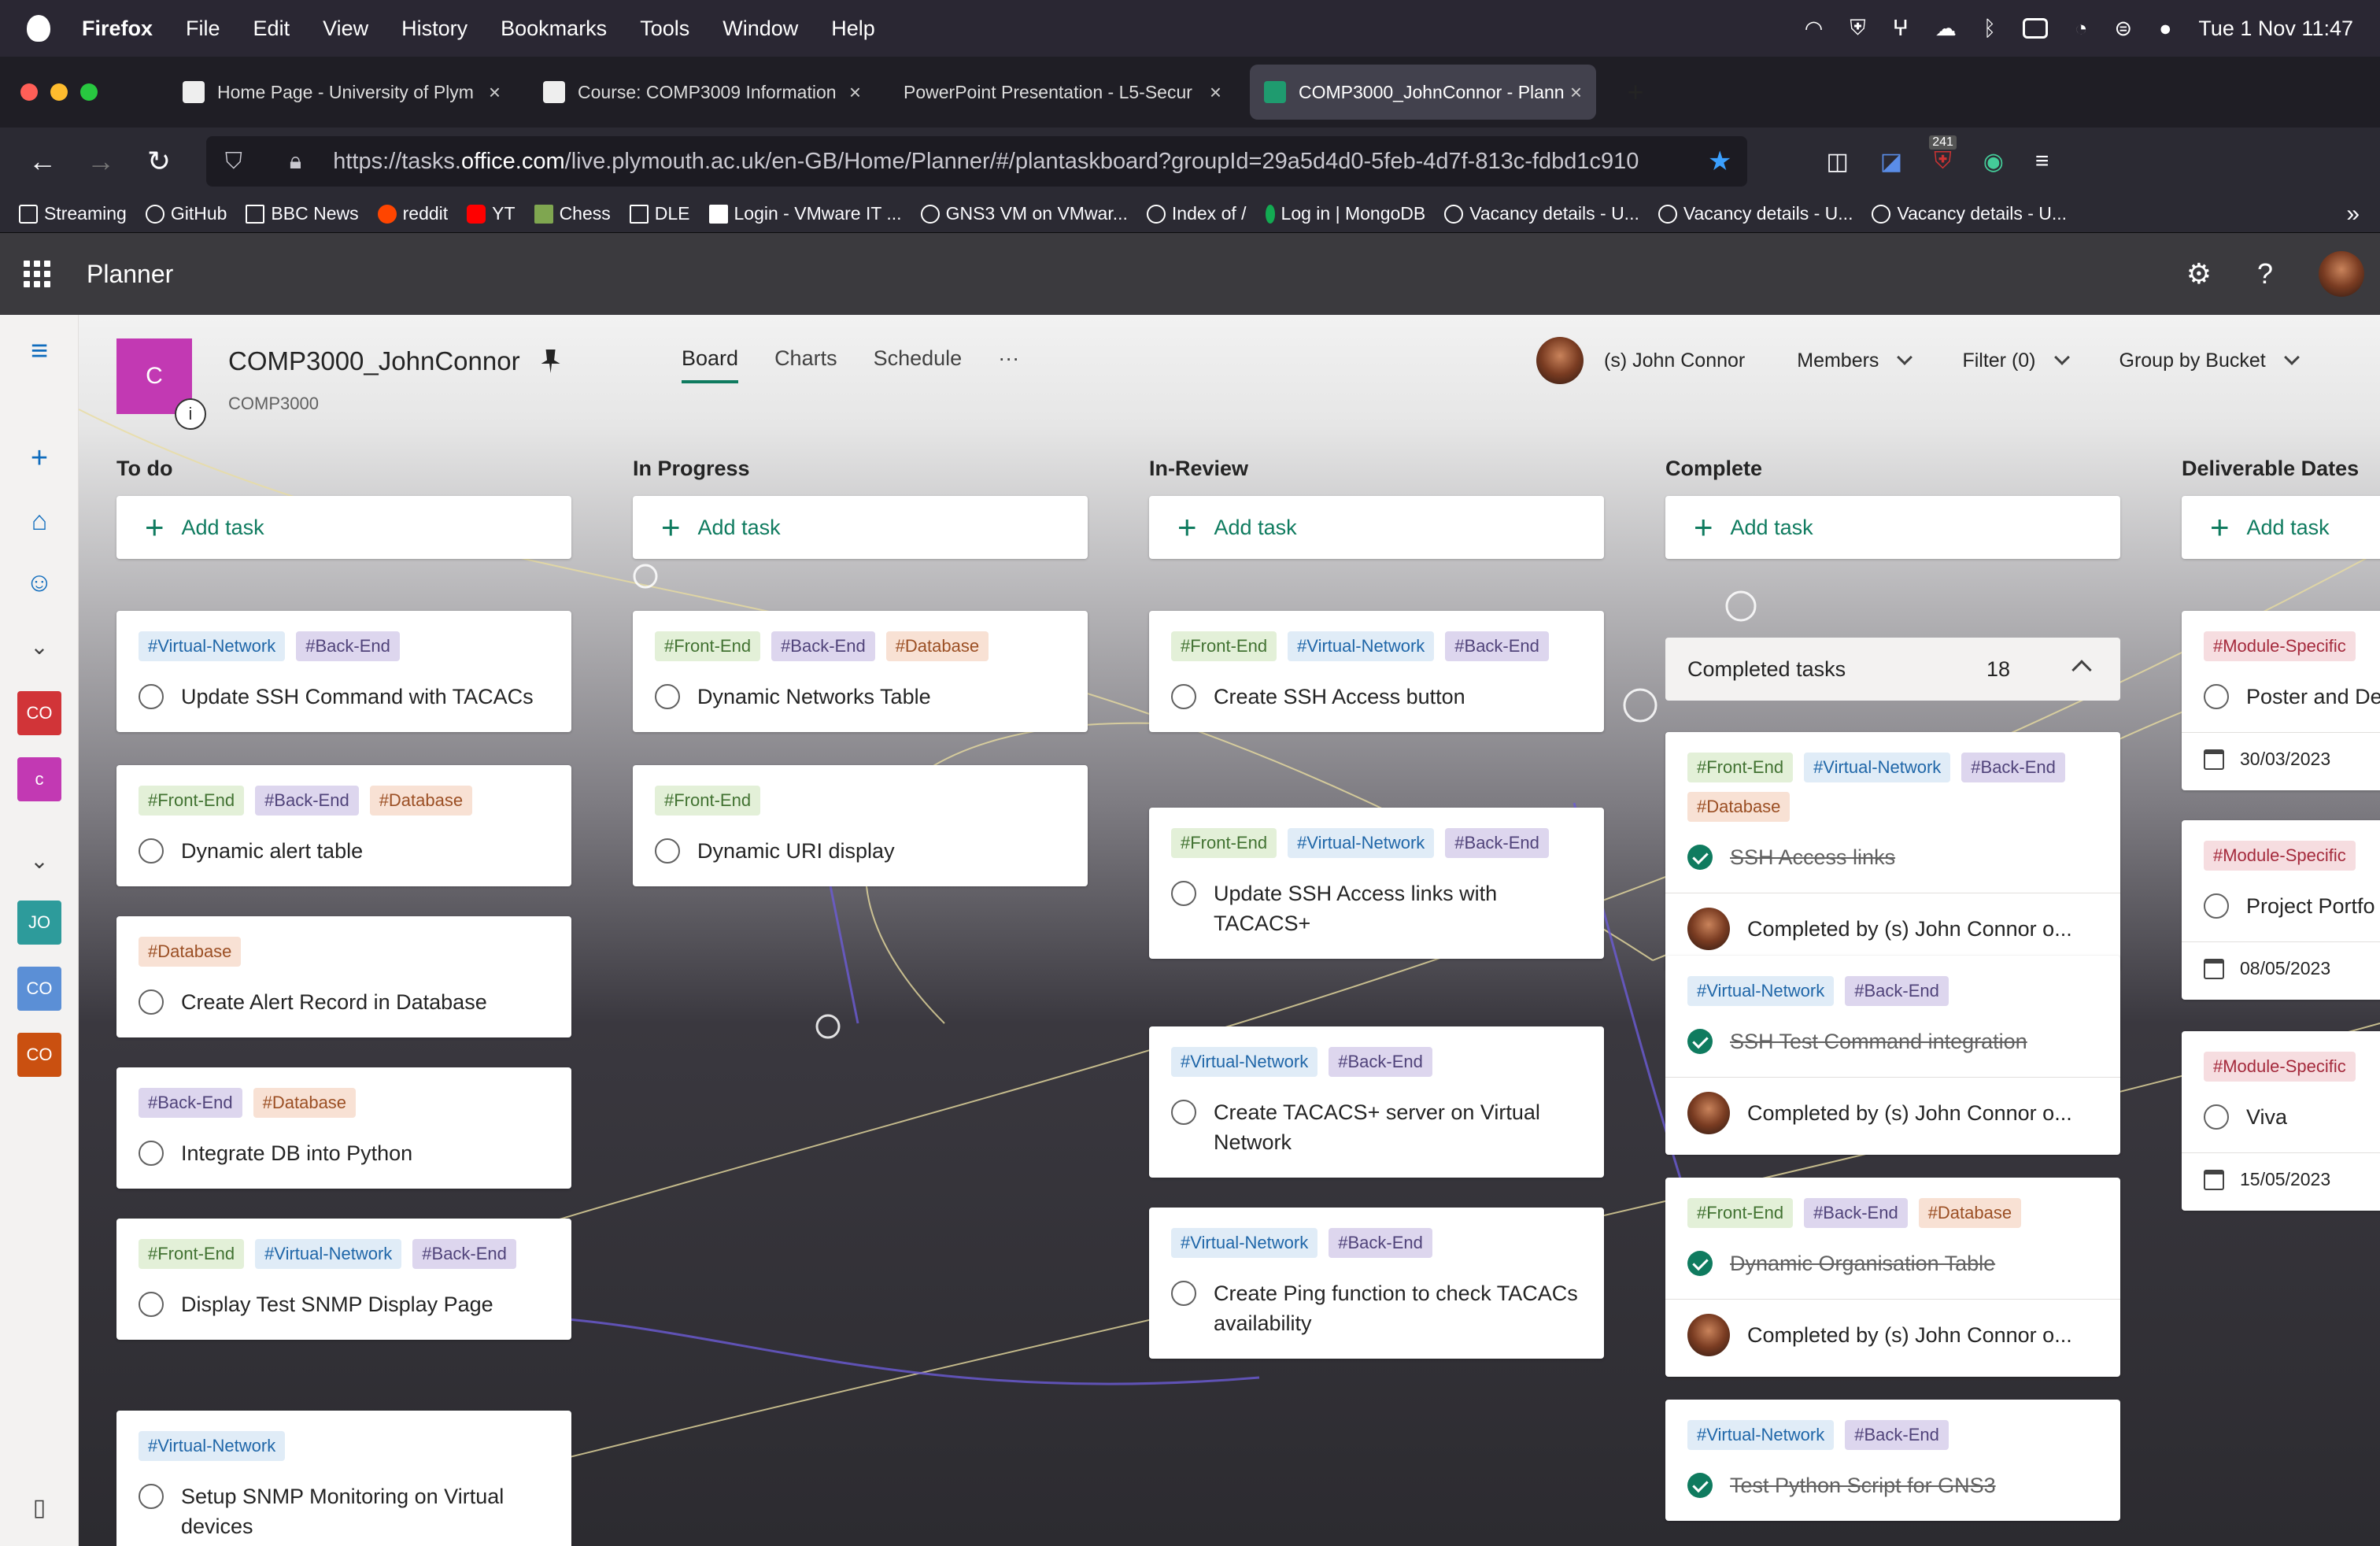 This screenshot has width=2380, height=1546. I want to click on plan-shortcut-c: c, so click(39, 779).